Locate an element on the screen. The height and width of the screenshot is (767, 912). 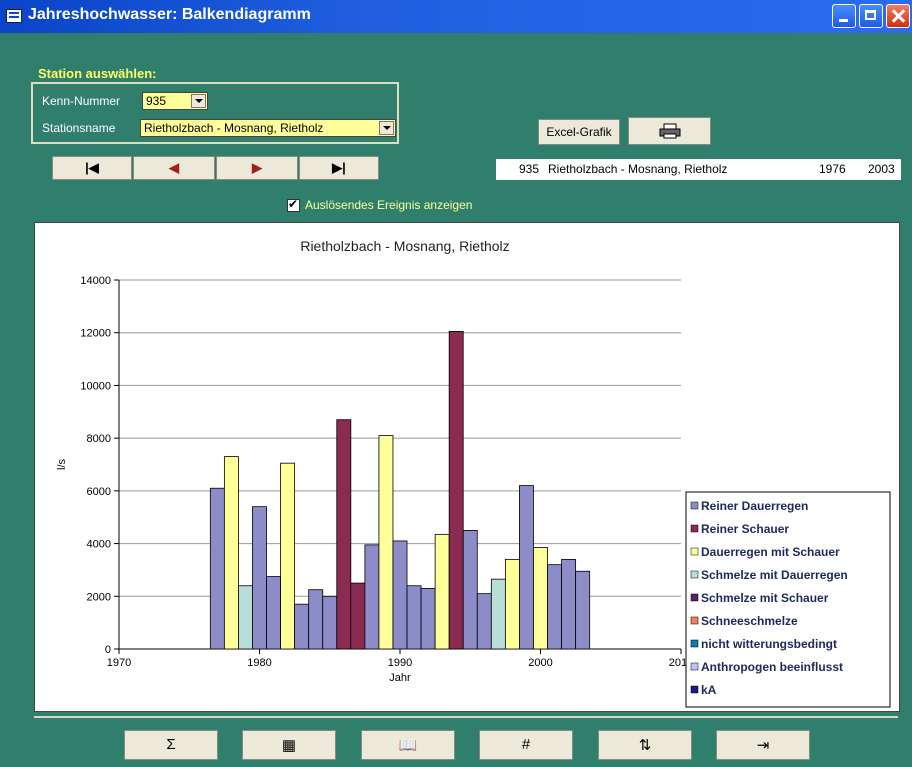
table-button: ▦ is located at coordinates (289, 745).